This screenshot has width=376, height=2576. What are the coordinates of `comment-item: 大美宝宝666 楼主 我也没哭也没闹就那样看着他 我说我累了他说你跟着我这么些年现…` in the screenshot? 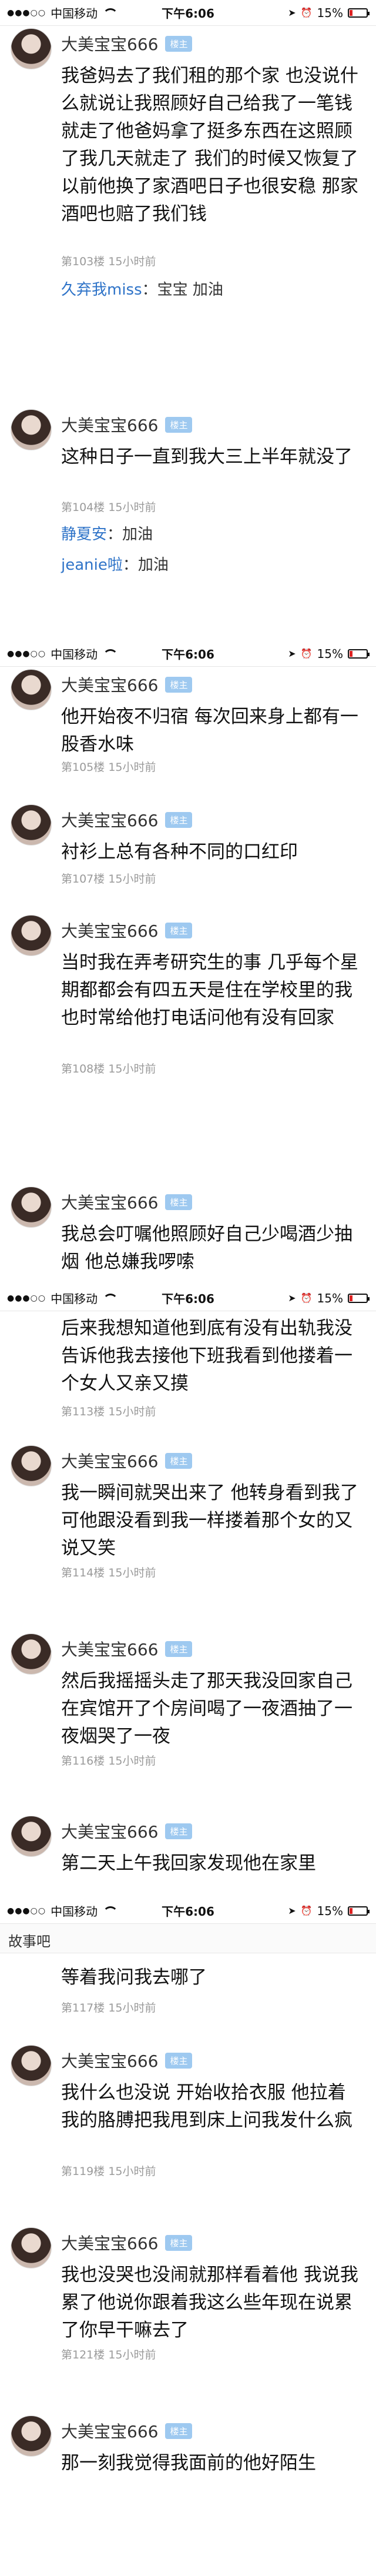 It's located at (188, 2299).